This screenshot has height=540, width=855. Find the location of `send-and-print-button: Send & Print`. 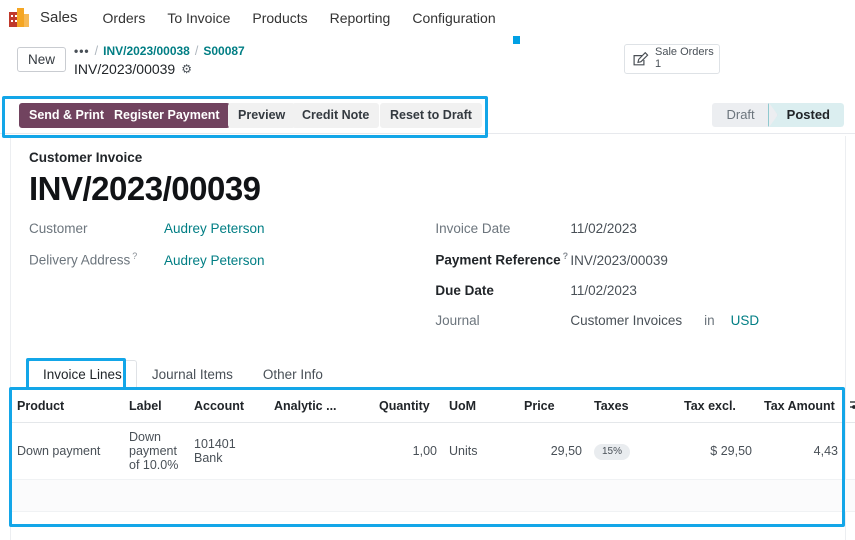

send-and-print-button: Send & Print is located at coordinates (67, 115).